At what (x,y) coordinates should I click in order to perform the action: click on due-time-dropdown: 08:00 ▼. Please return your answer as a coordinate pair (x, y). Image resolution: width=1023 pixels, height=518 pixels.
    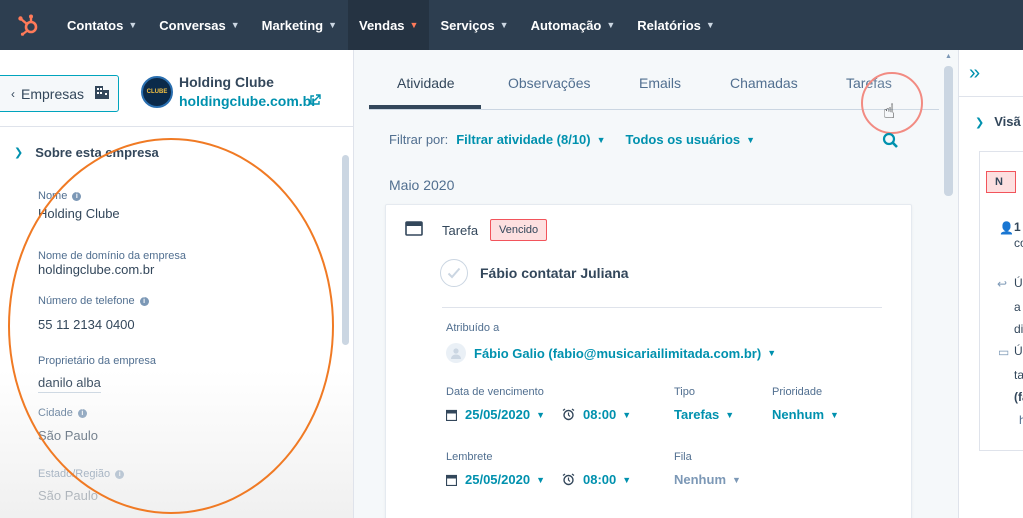
    Looking at the image, I should click on (596, 414).